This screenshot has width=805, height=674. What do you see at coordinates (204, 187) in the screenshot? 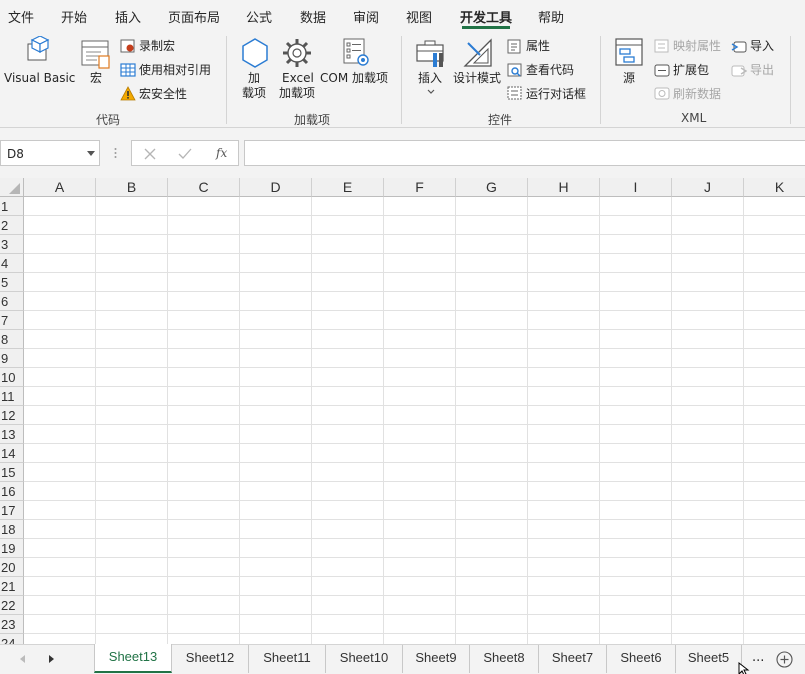
I see `column-header-c: C` at bounding box center [204, 187].